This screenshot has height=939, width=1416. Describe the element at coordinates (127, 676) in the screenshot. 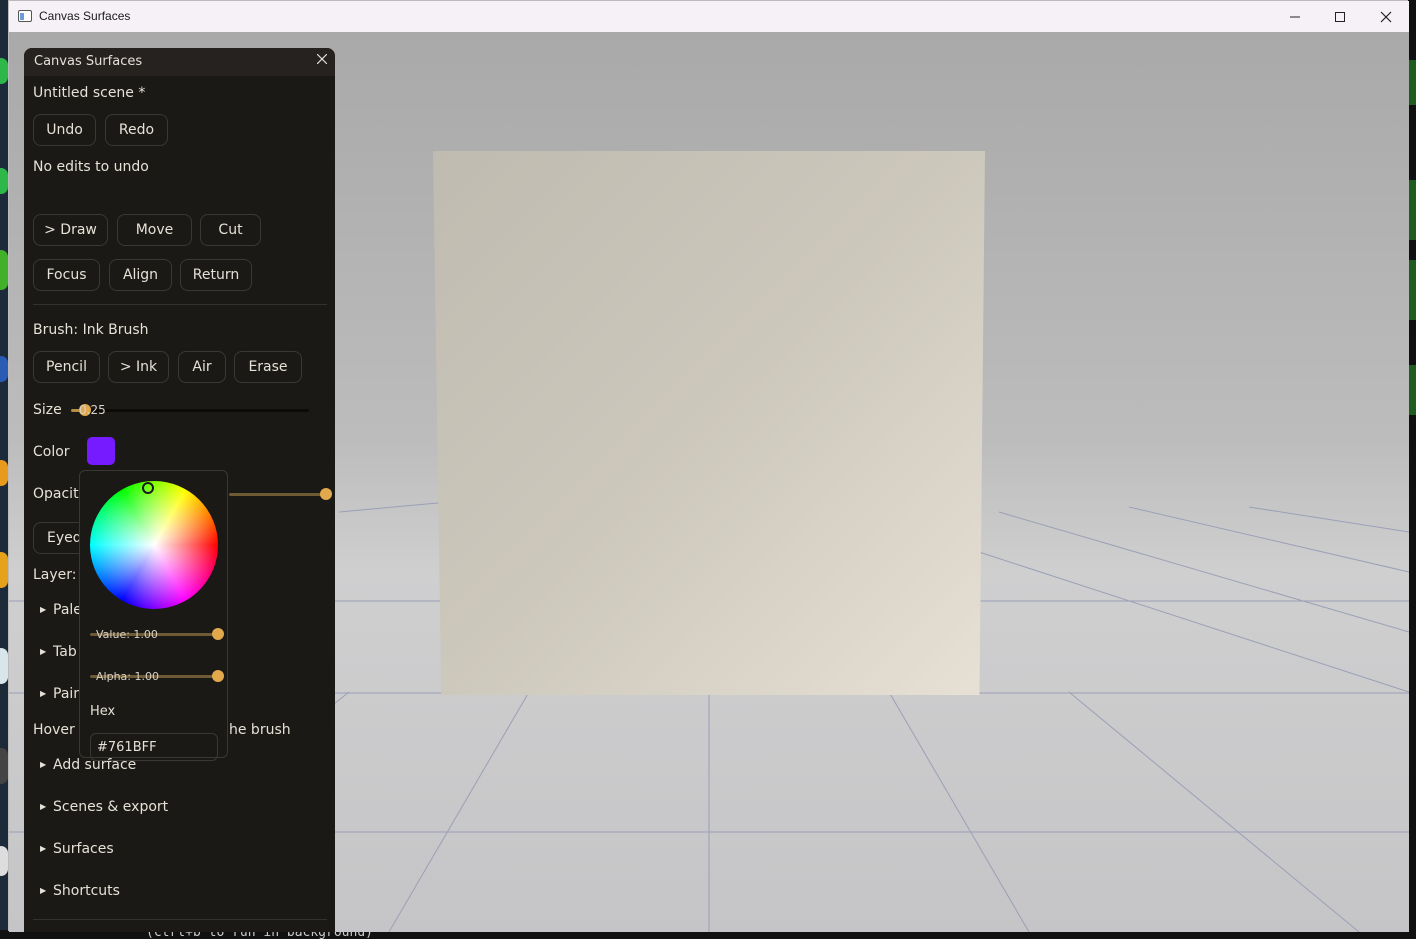

I see `alpha-label: Alpha: 1.00` at that location.